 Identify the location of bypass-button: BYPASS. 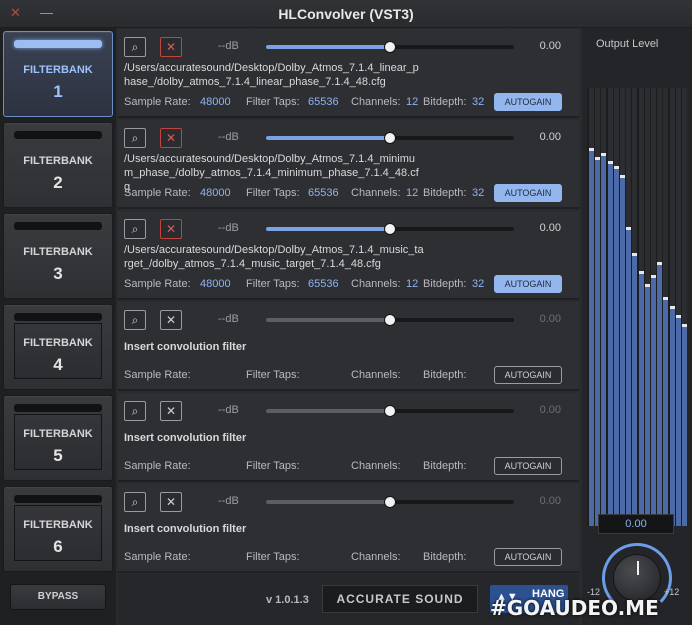
(58, 597).